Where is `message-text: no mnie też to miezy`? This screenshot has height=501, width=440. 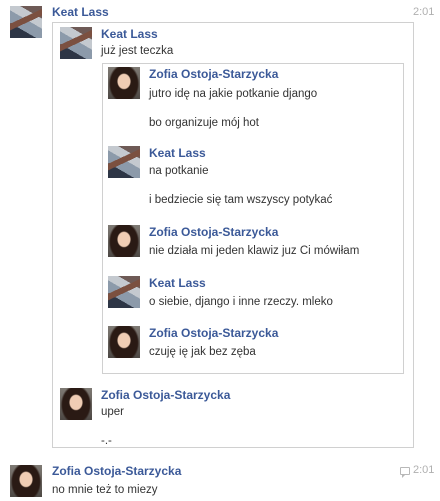
message-text: no mnie też to miezy is located at coordinates (105, 490).